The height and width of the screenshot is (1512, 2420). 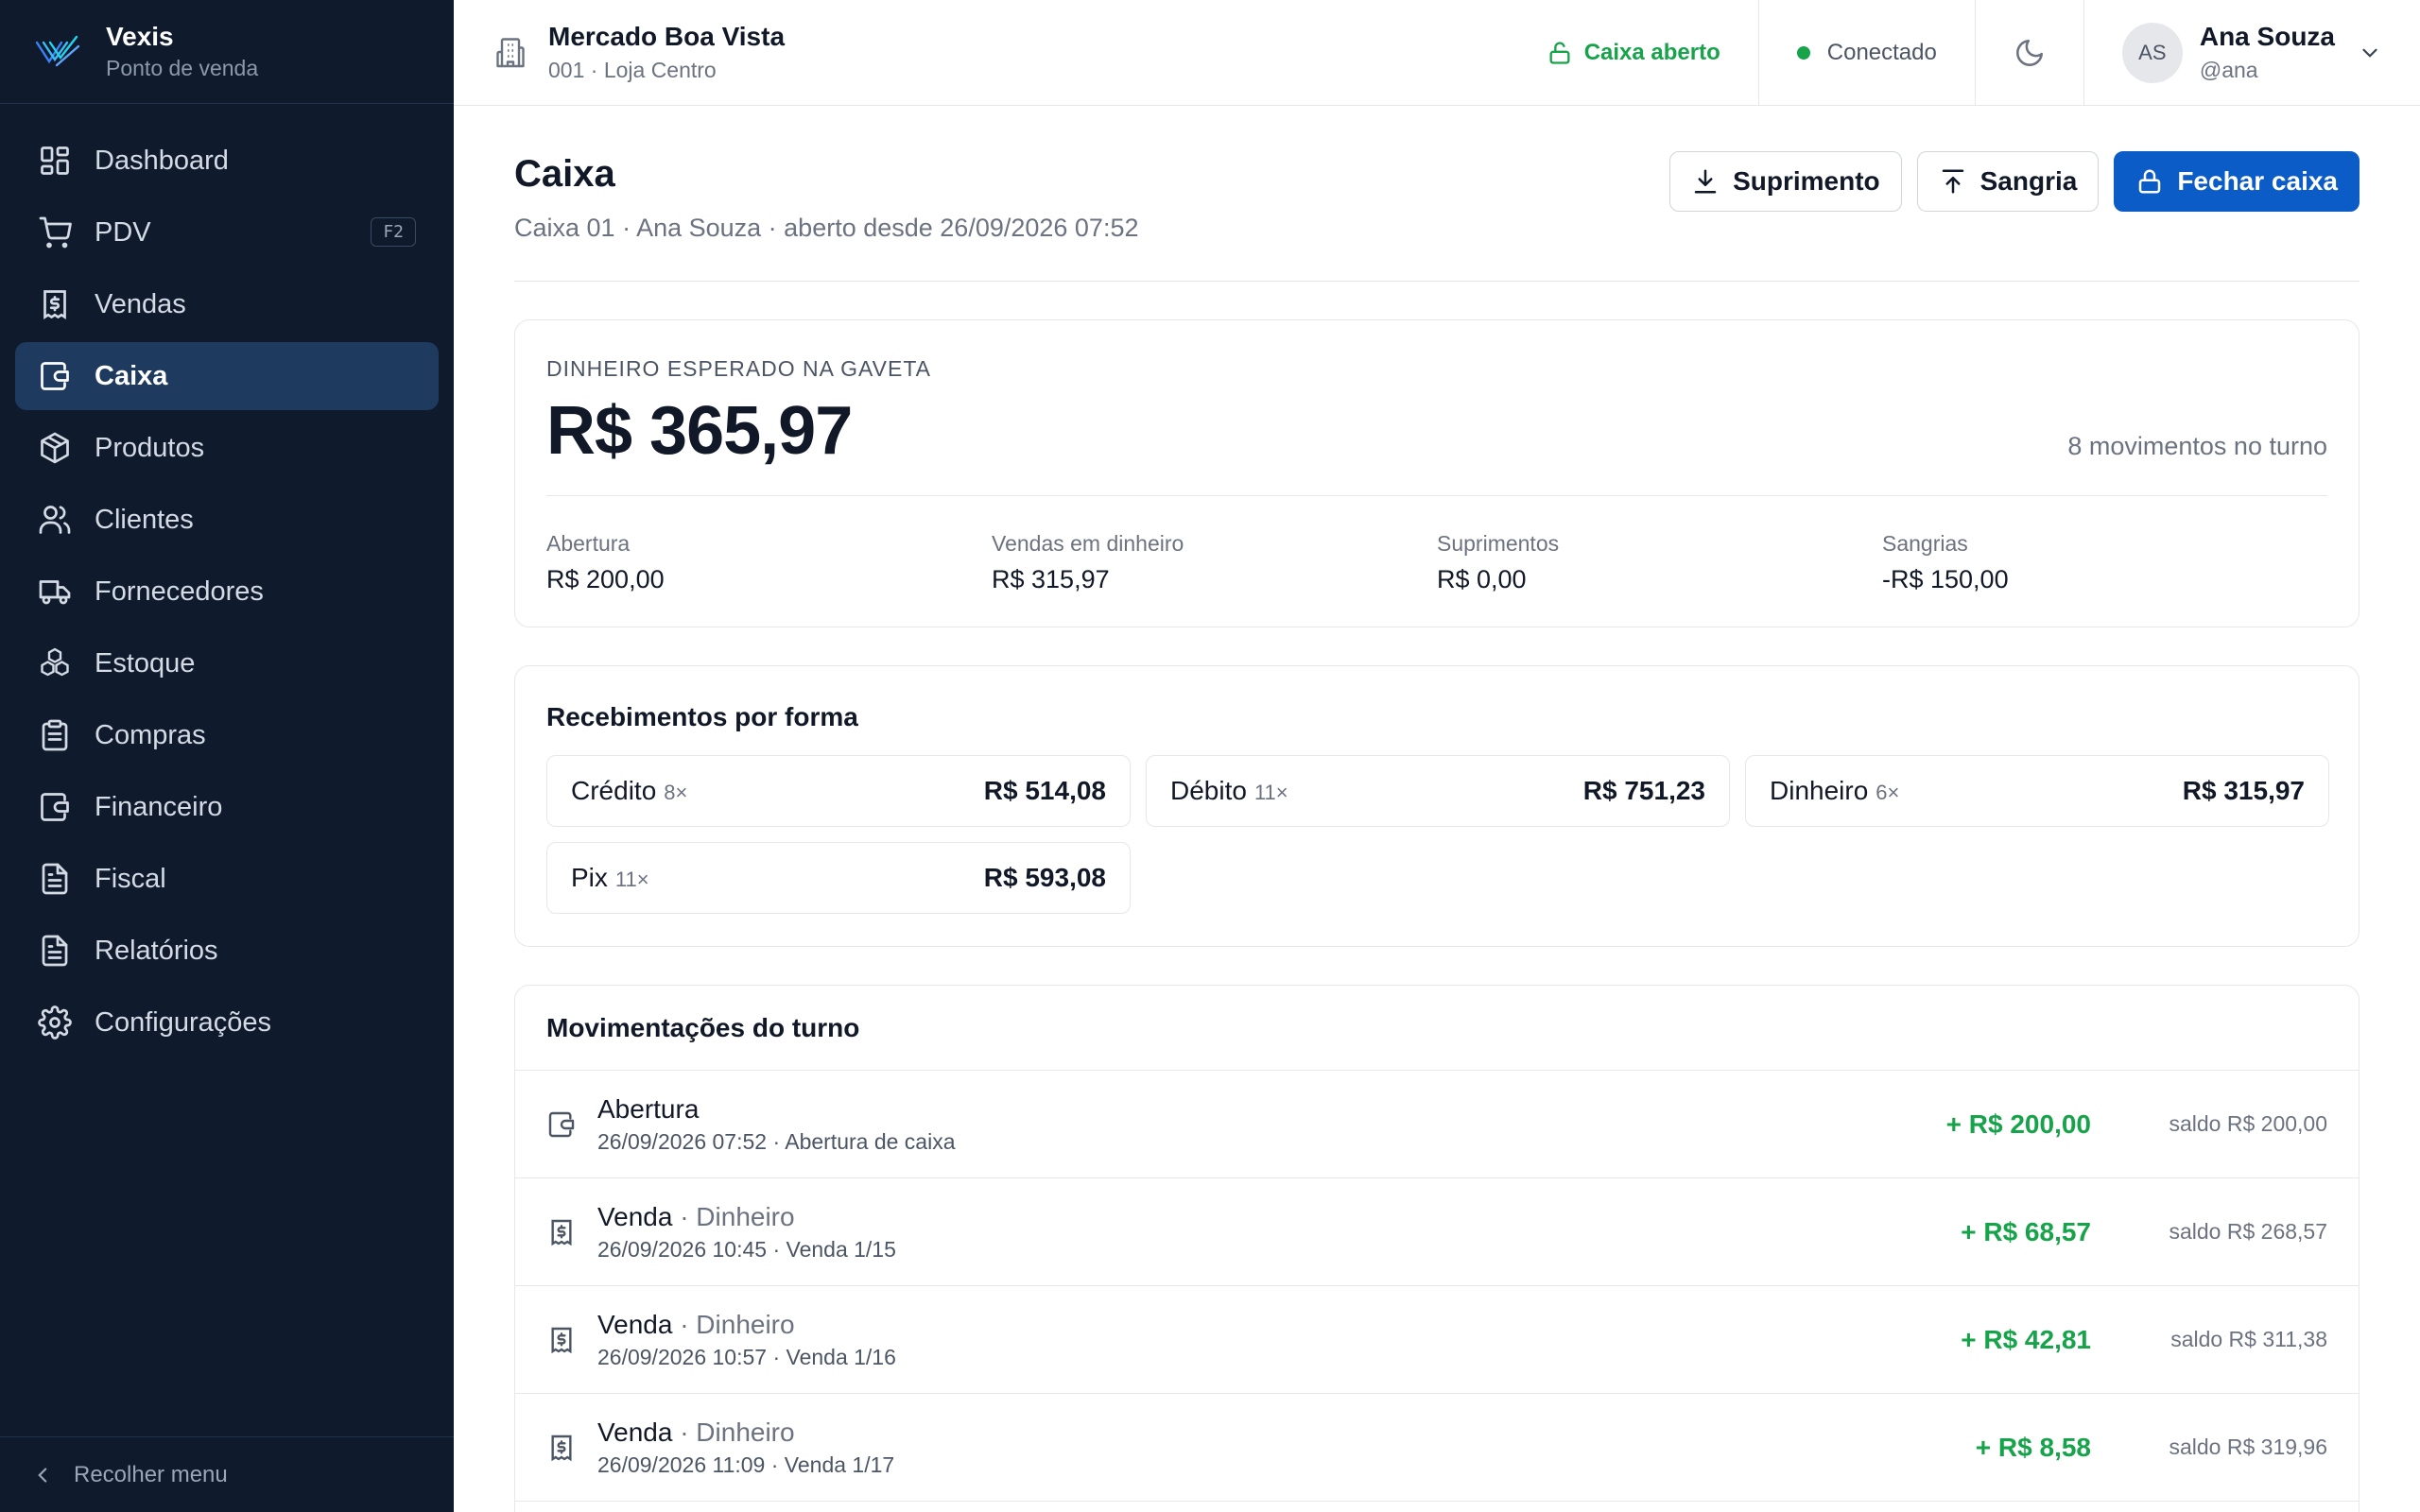 What do you see at coordinates (227, 807) in the screenshot?
I see `sidebar-item-financeiro: Financeiro` at bounding box center [227, 807].